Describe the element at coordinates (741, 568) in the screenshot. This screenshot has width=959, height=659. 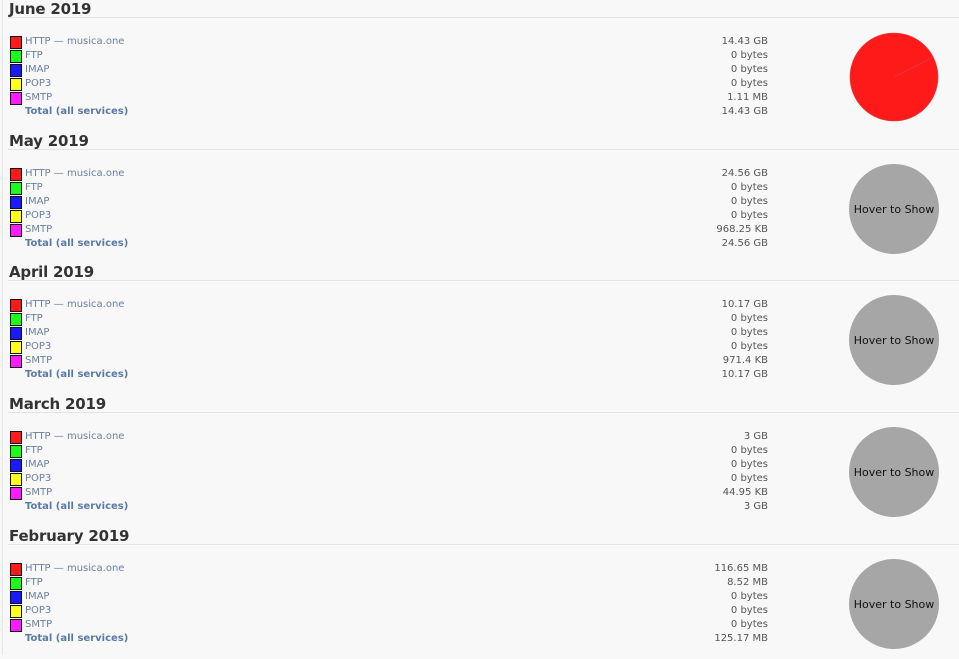
I see `service-usage-value: 116.65 MB` at that location.